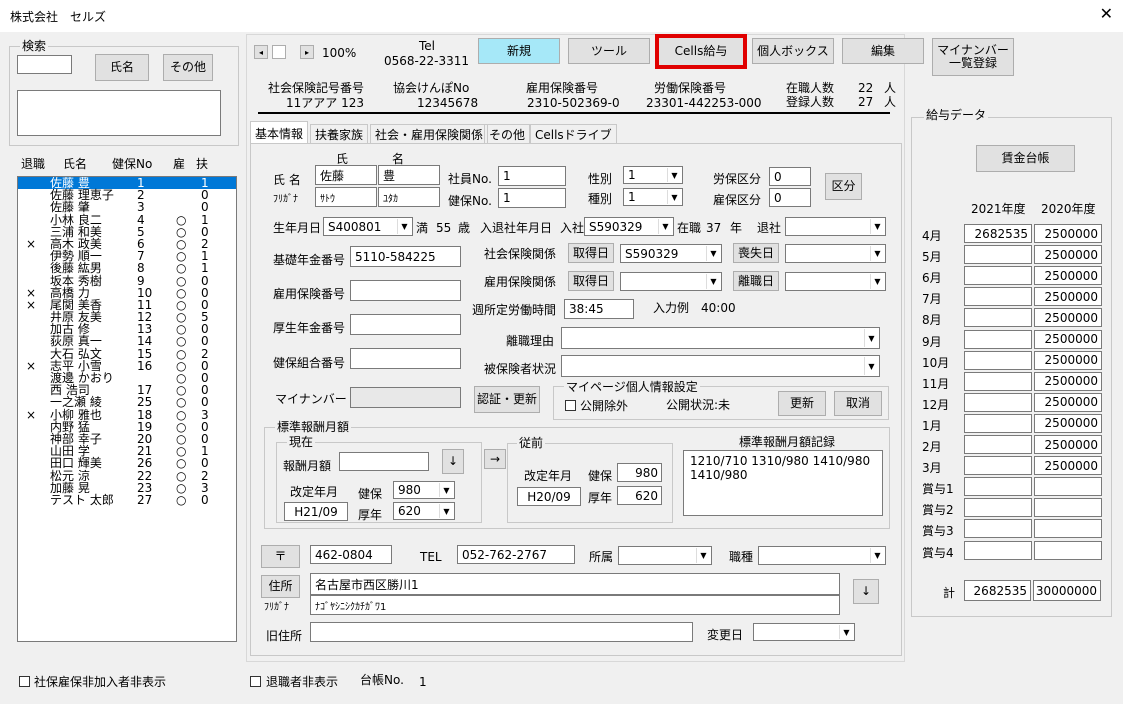 The height and width of the screenshot is (704, 1123). Describe the element at coordinates (188, 67) in the screenshot. I see `search-other-button: その他` at that location.